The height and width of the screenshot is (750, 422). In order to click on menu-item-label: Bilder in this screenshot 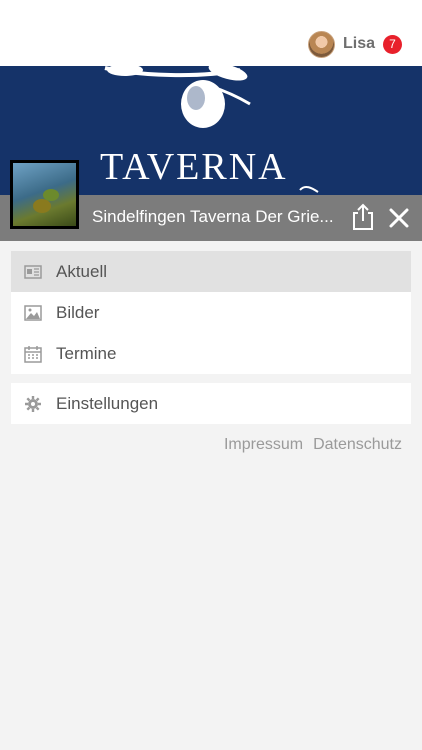, I will do `click(78, 312)`.